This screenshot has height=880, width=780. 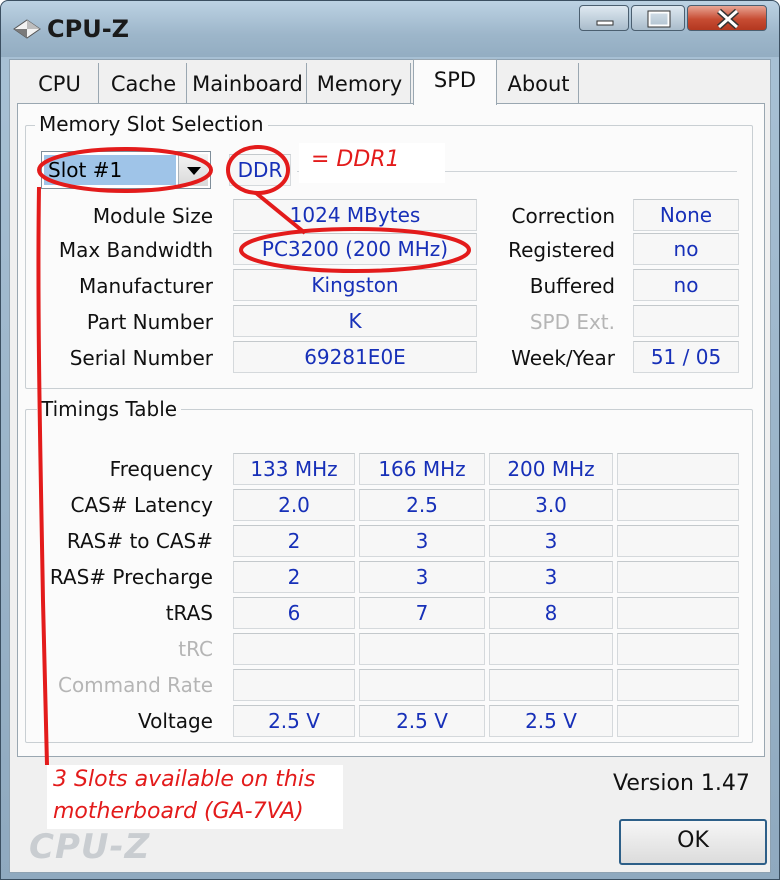 What do you see at coordinates (355, 285) in the screenshot?
I see `value-manufacturer: Kingston` at bounding box center [355, 285].